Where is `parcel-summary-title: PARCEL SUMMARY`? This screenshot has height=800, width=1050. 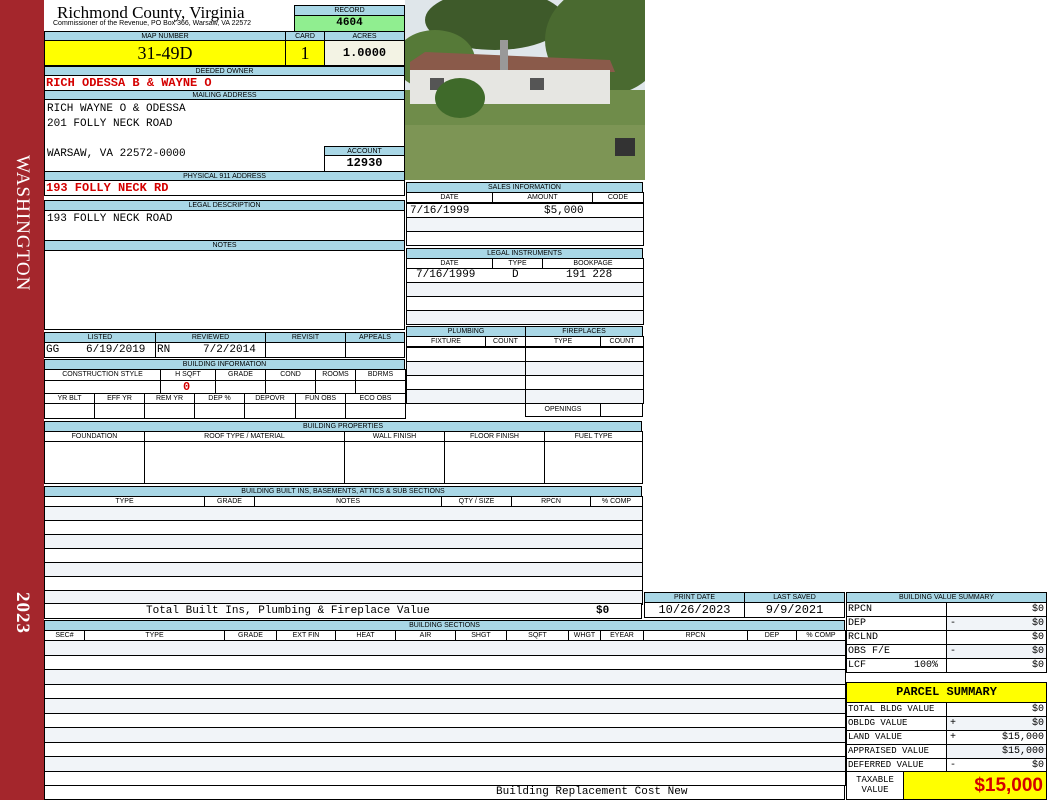 parcel-summary-title: PARCEL SUMMARY is located at coordinates (946, 692).